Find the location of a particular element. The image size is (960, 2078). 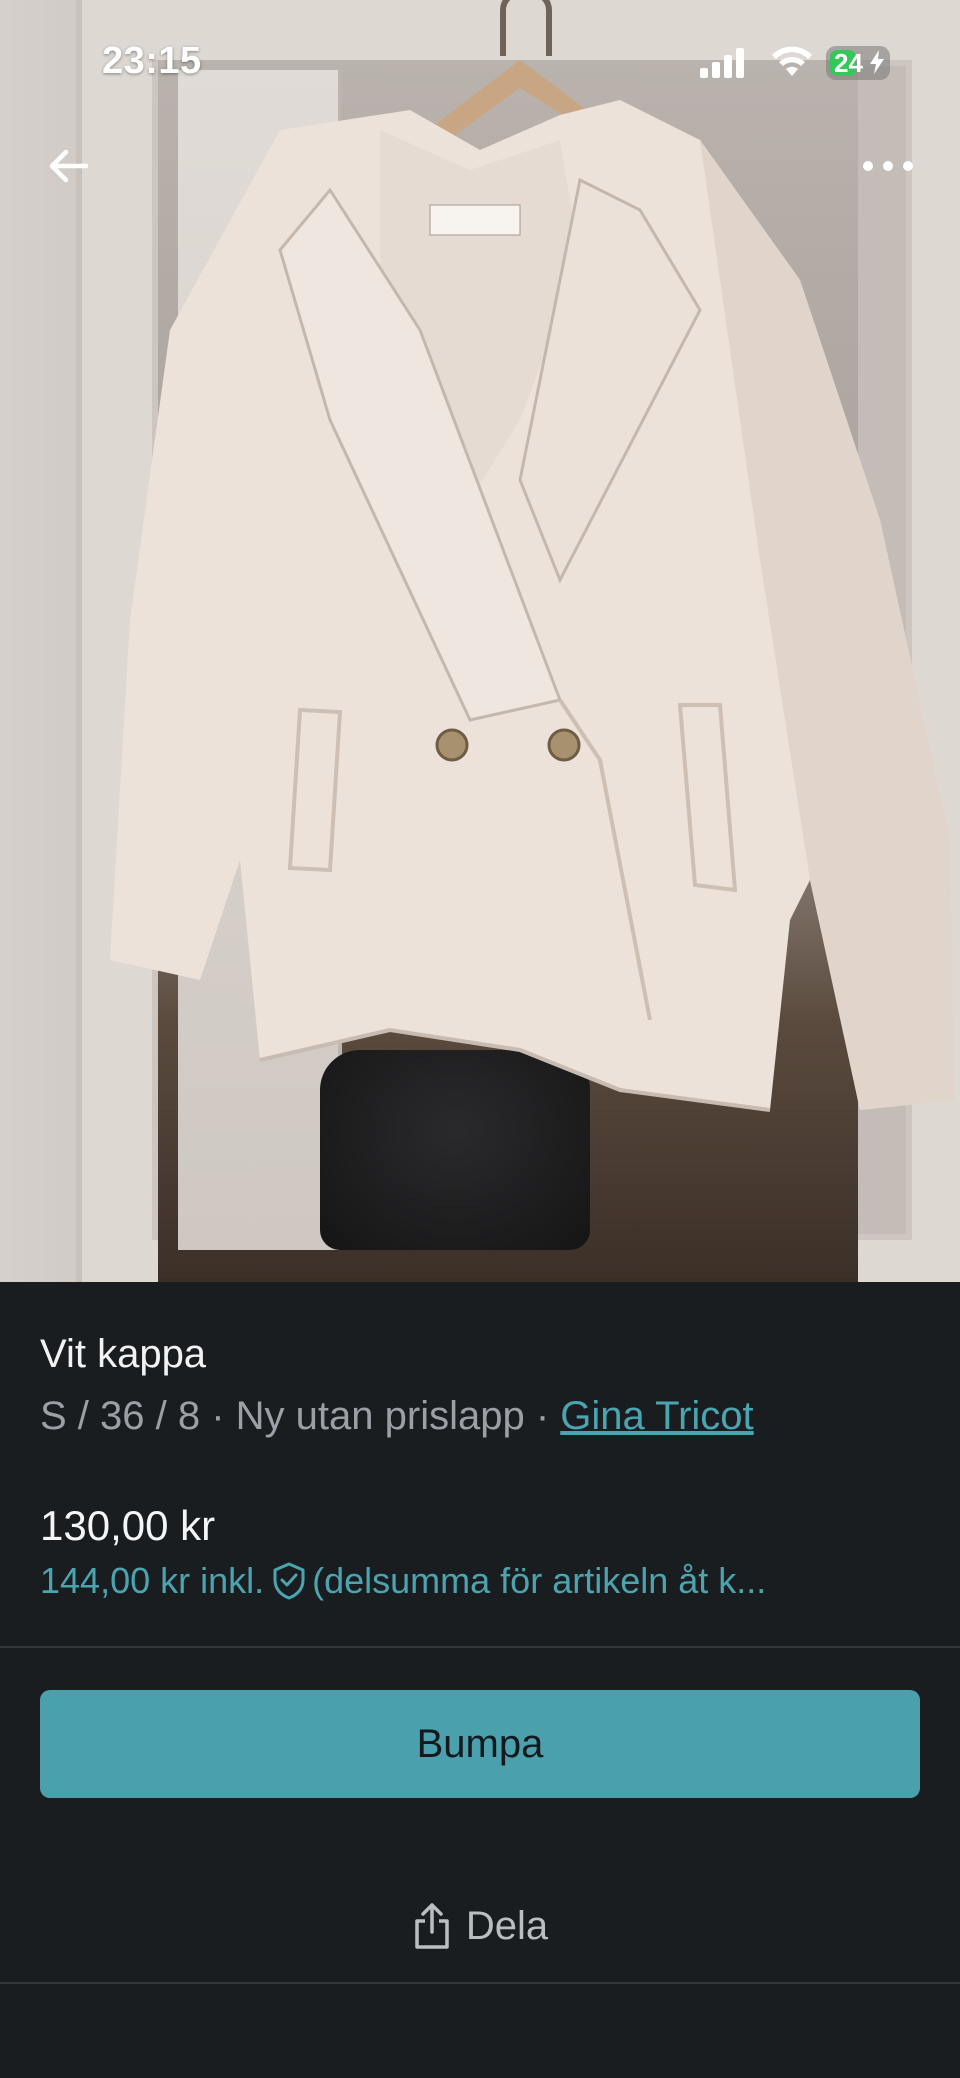

share-button-label: Dela is located at coordinates (507, 1925).